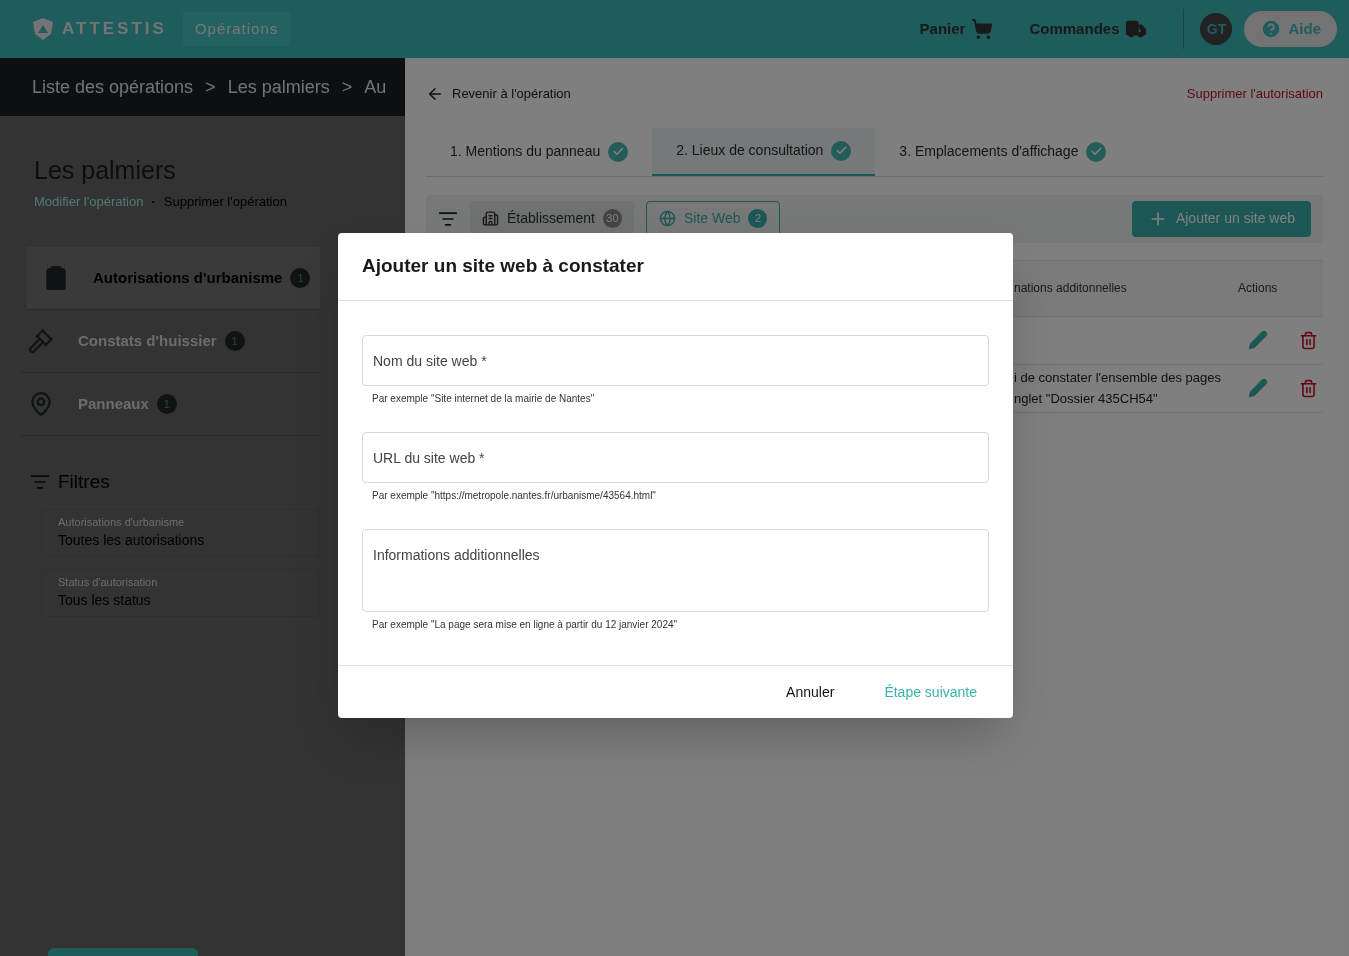  What do you see at coordinates (484, 399) in the screenshot?
I see `field-hint: Par exemple "Site internet de la mairie de Nantes"` at bounding box center [484, 399].